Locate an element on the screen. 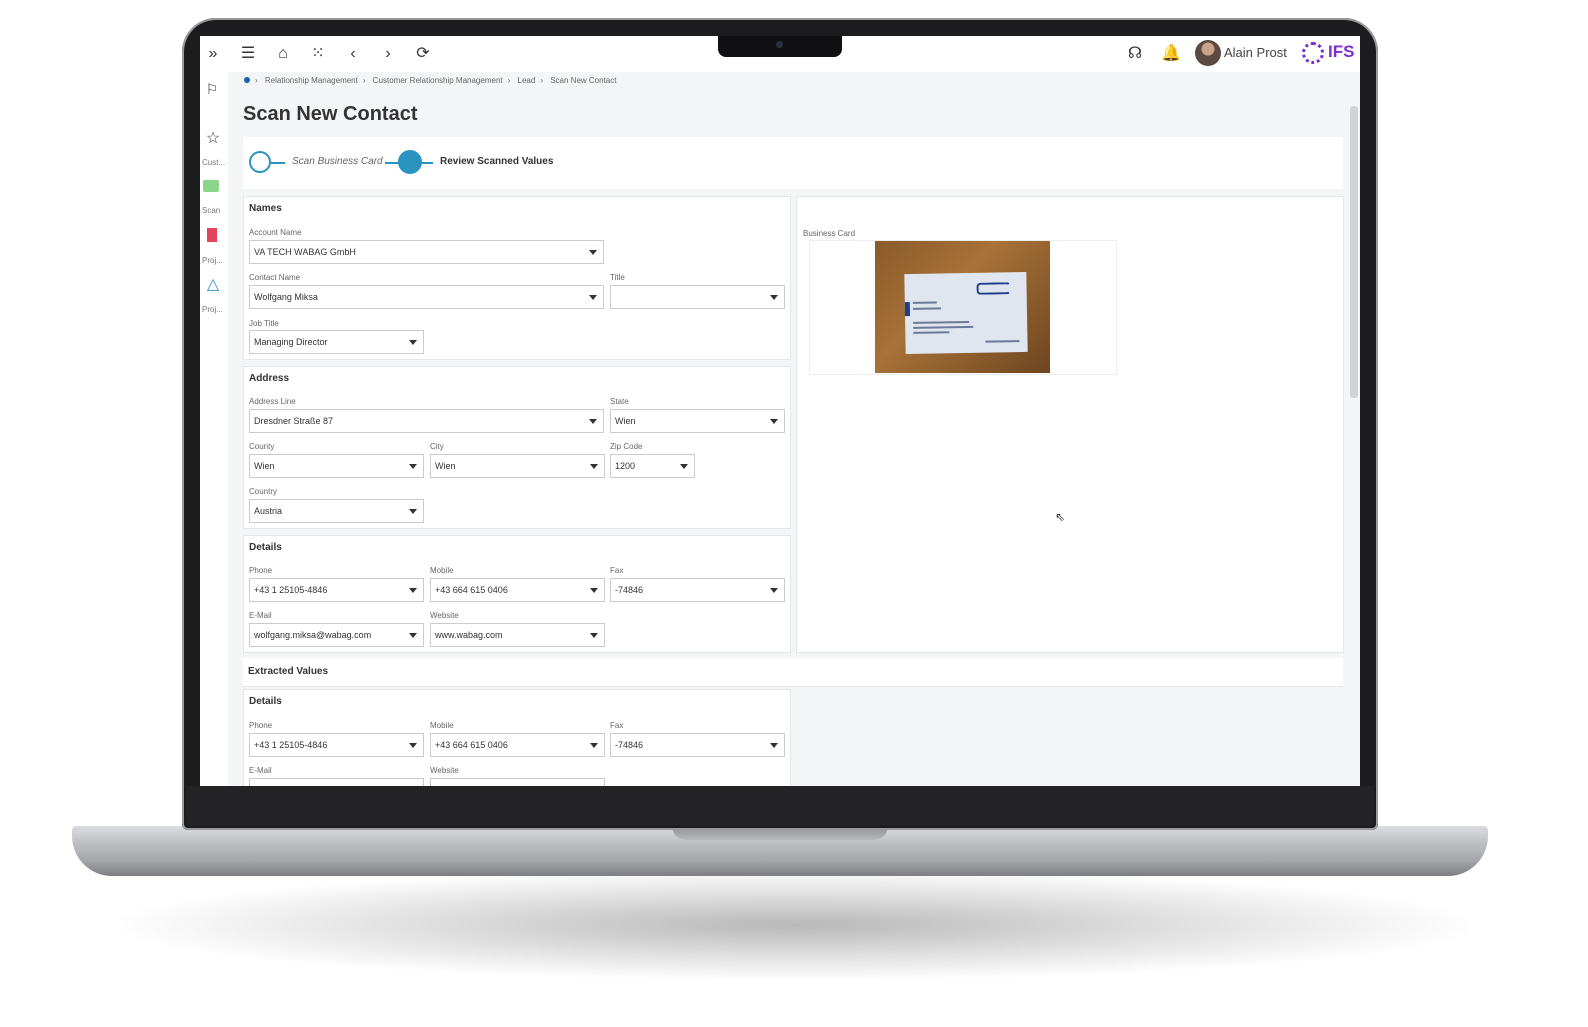  expand-icon: » is located at coordinates (213, 54).